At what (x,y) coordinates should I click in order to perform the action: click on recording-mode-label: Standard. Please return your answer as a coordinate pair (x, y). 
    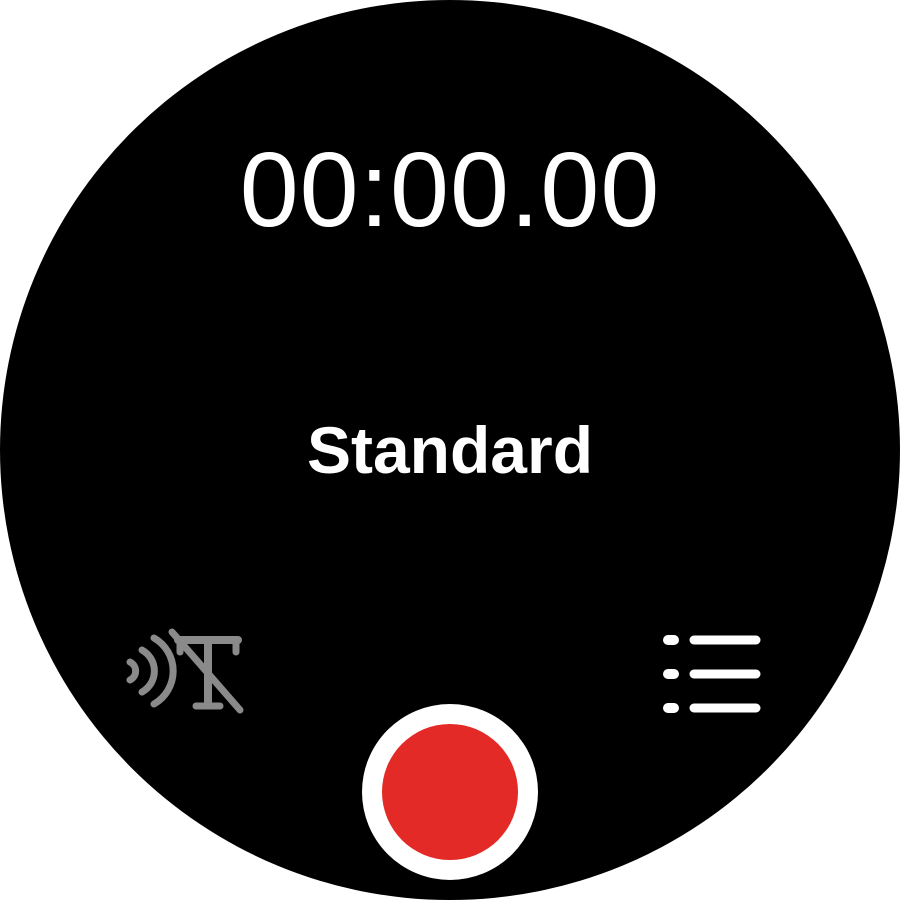
    Looking at the image, I should click on (450, 450).